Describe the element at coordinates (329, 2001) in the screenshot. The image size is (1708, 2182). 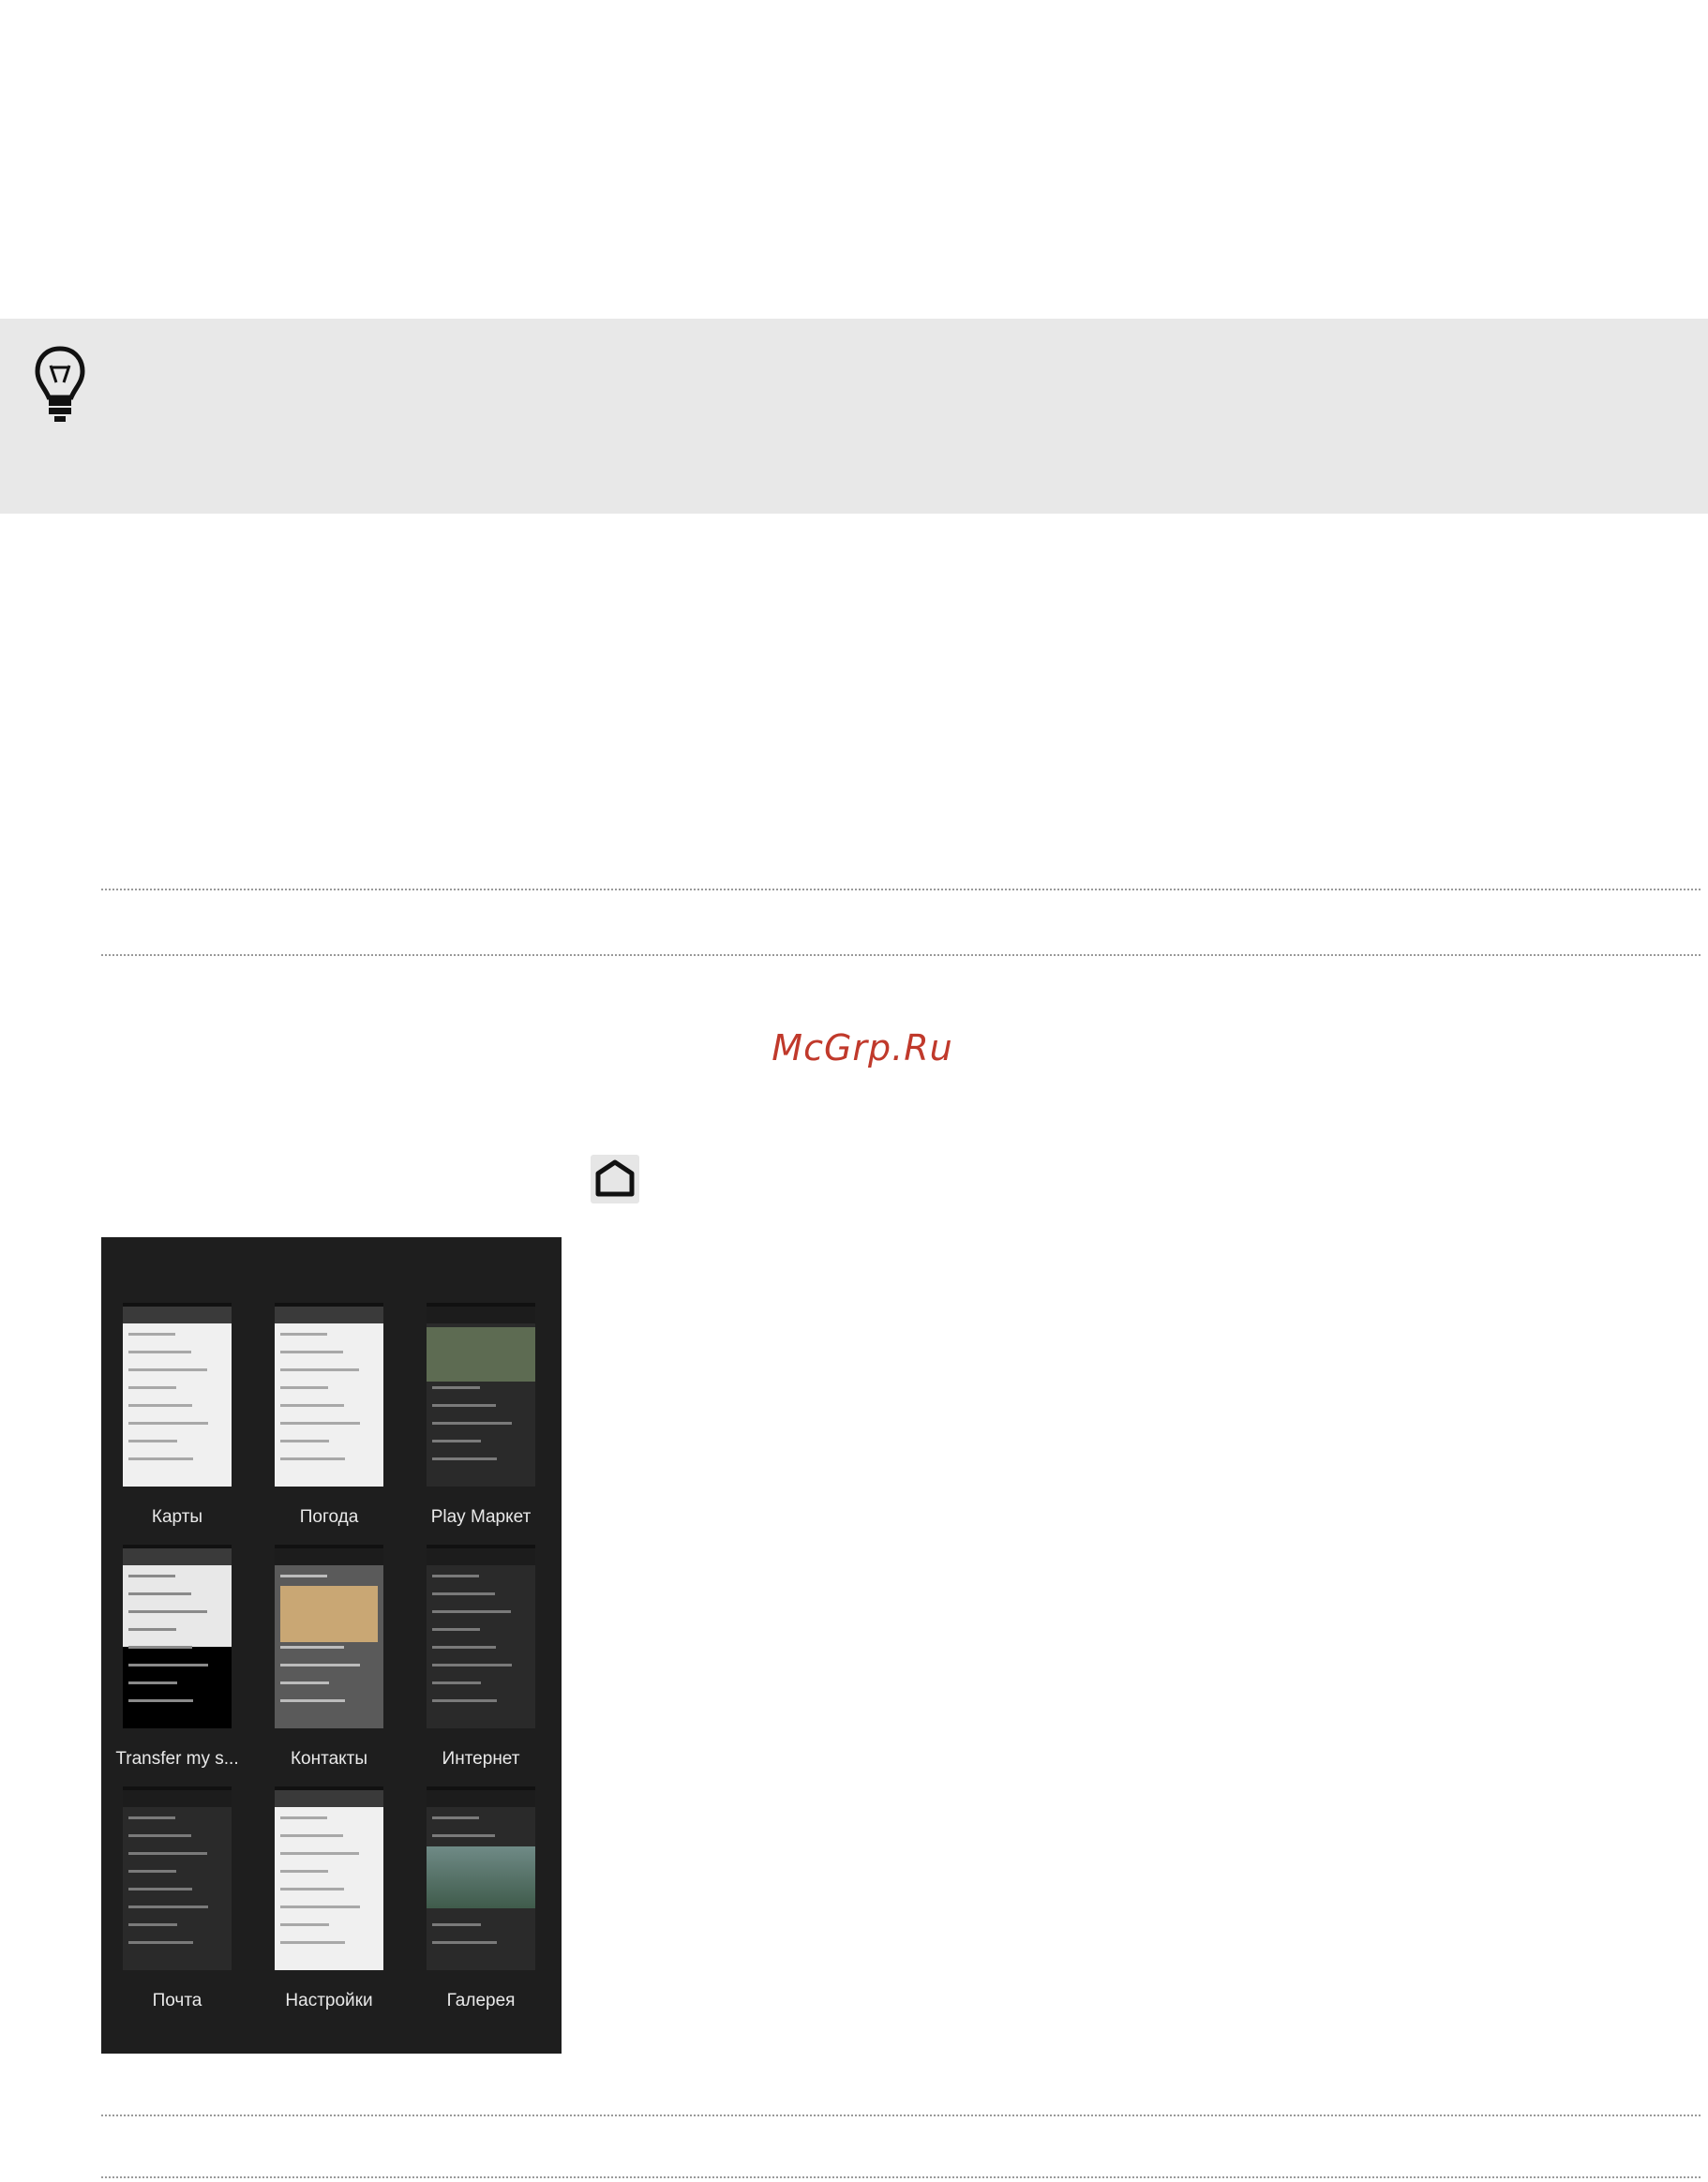
I see `recent-app-label: Настройки` at that location.